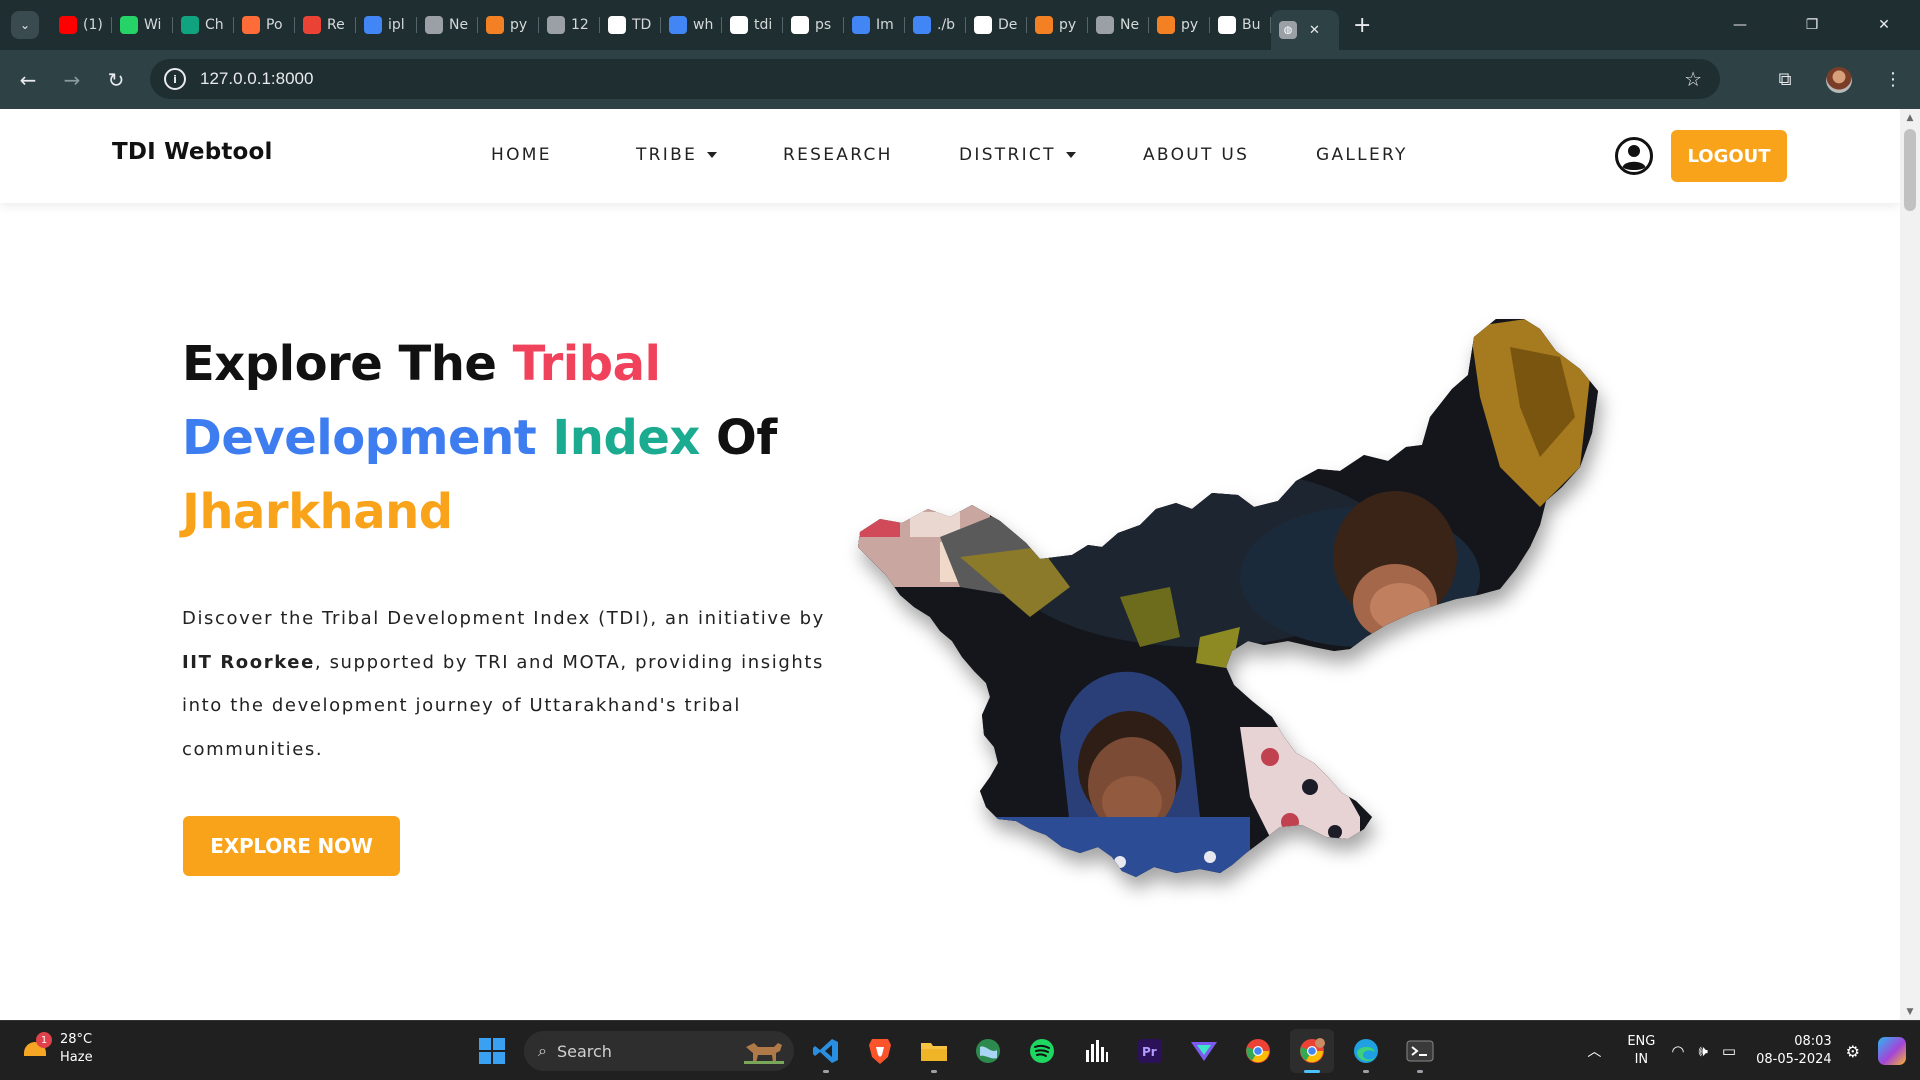  I want to click on vscode-icon, so click(826, 1051).